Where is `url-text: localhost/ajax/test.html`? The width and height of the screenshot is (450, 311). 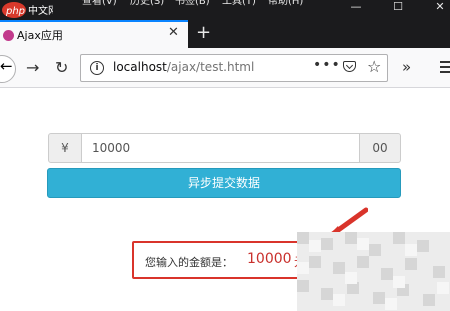 url-text: localhost/ajax/test.html is located at coordinates (183, 67).